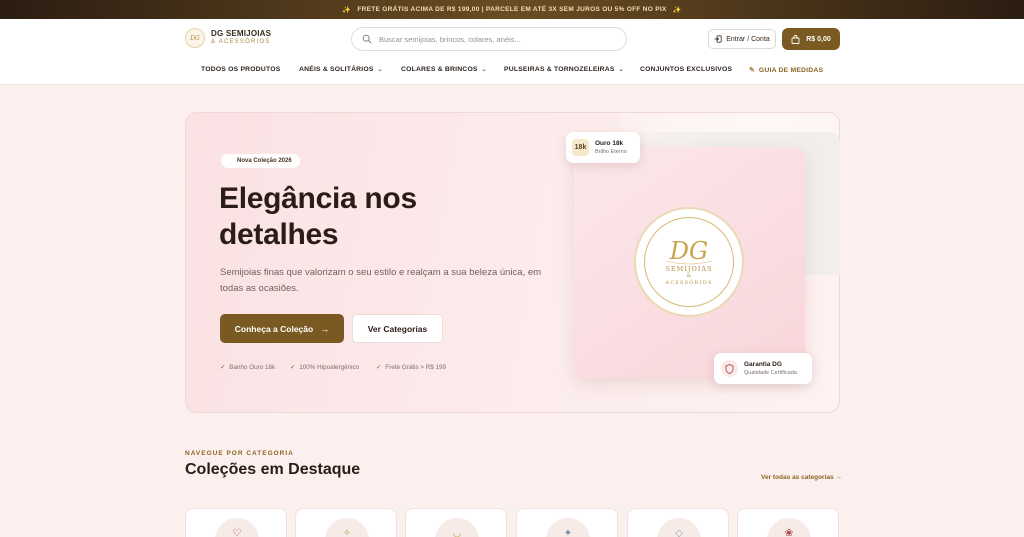 This screenshot has height=537, width=1024. What do you see at coordinates (786, 70) in the screenshot?
I see `nav-item-size-guide: ✎ GUIA DE MEDIDAS` at bounding box center [786, 70].